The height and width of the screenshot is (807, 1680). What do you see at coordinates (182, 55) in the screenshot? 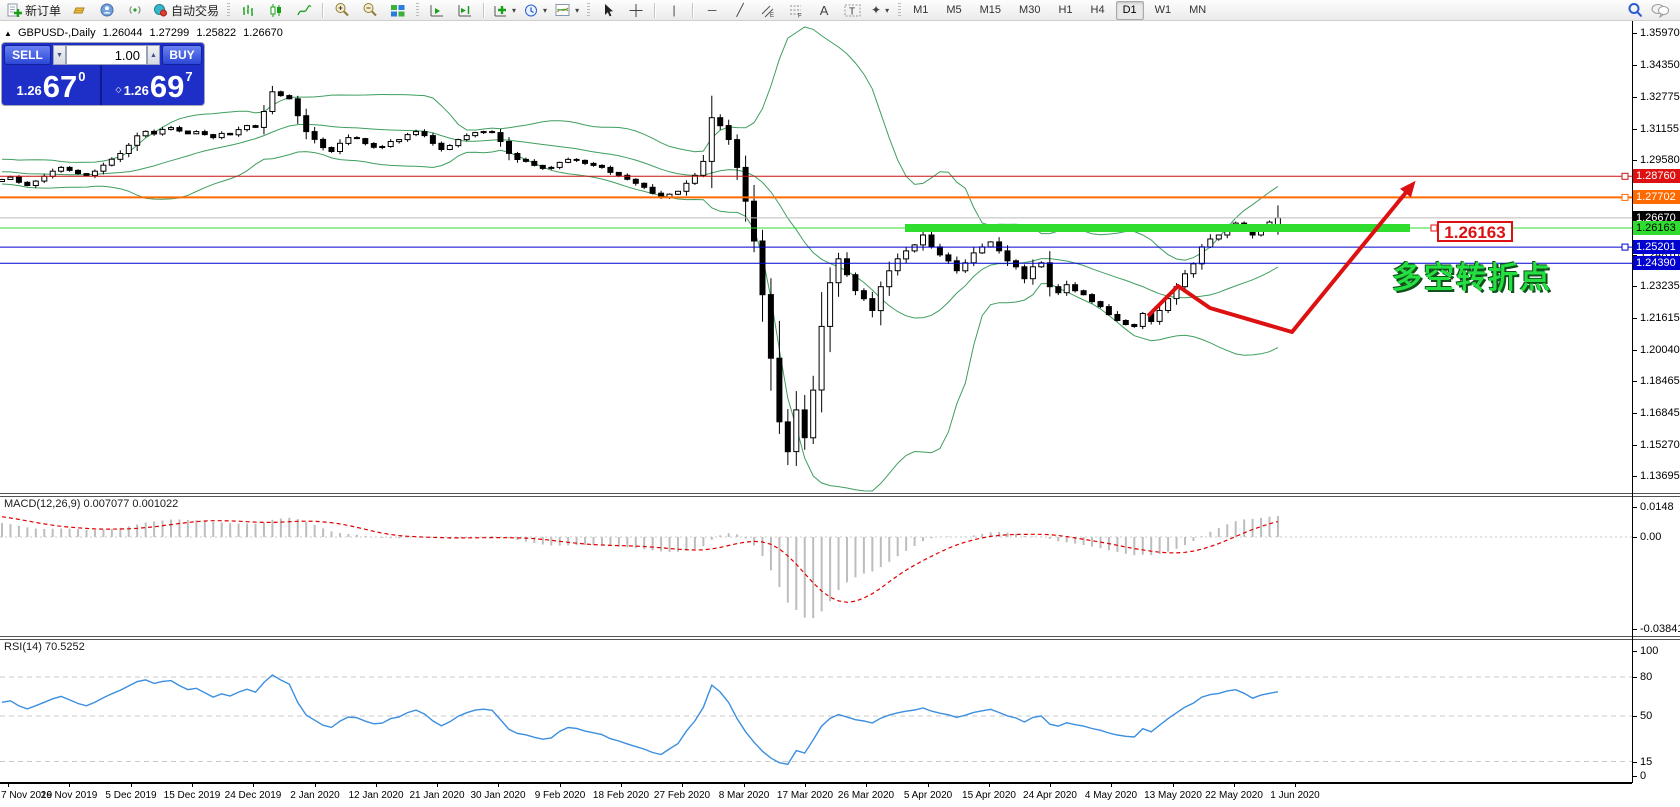
I see `buy-button: BUY` at bounding box center [182, 55].